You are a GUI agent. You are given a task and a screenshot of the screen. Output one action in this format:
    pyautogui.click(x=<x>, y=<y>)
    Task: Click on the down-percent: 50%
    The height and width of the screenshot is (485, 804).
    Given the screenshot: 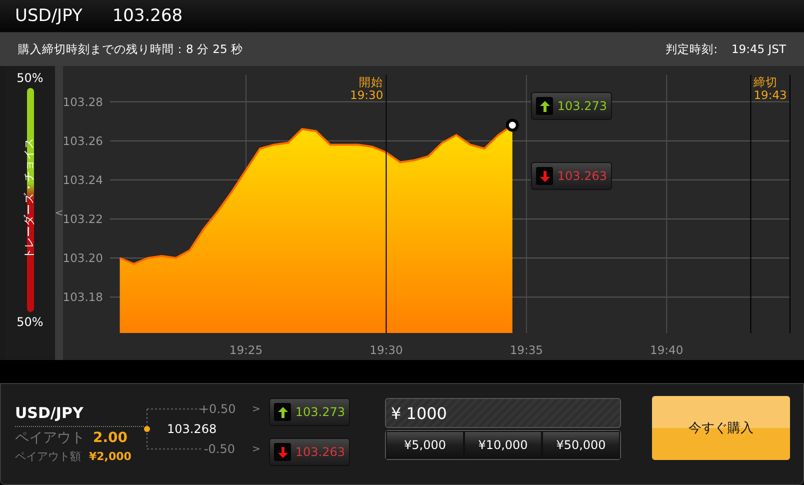 What is the action you would take?
    pyautogui.click(x=30, y=322)
    